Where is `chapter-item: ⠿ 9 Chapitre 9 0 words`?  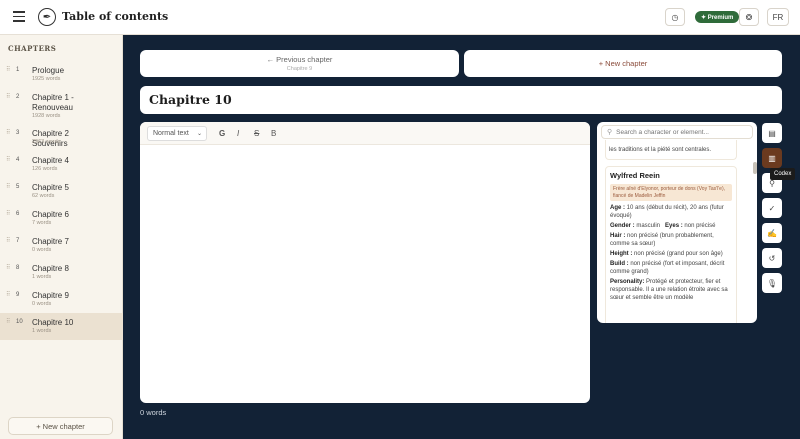
chapter-item: ⠿ 9 Chapitre 9 0 words is located at coordinates (61, 299).